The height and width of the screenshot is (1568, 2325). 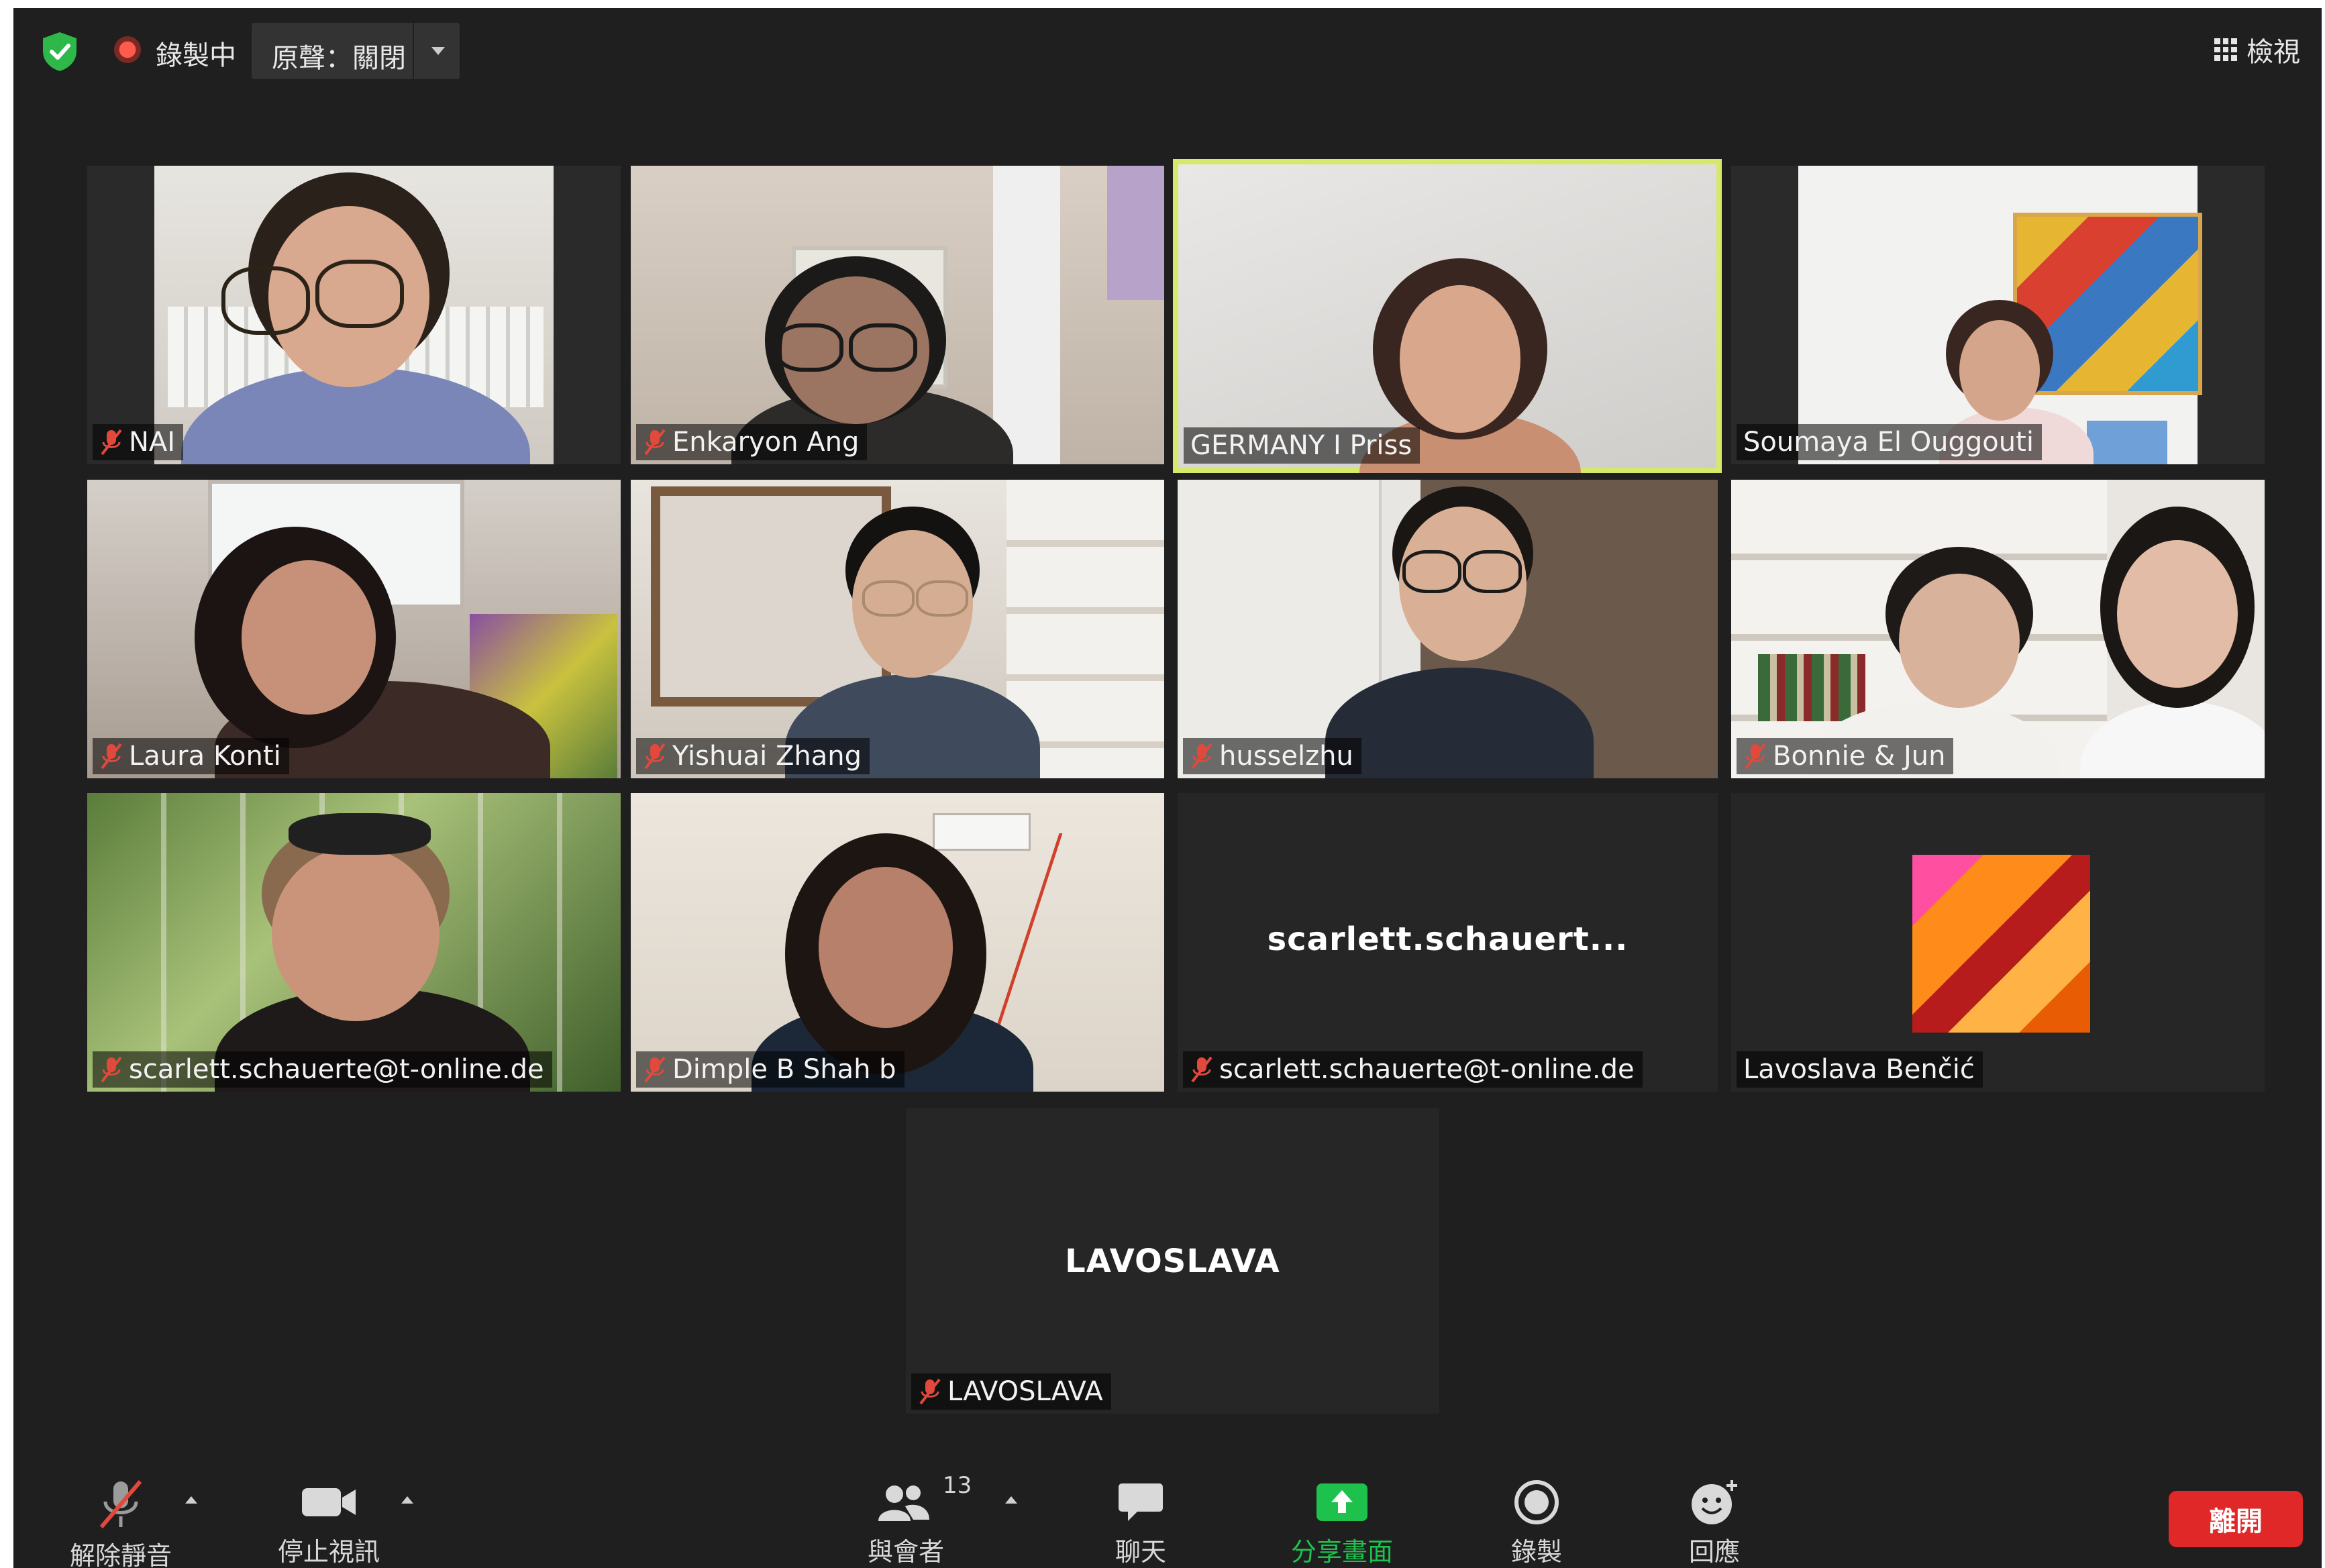 I want to click on meeting-controls-bar: 解除靜音 停止視訊 13 與會者 聊天 分享畫面 錄製 回應 離開, so click(x=1167, y=1512).